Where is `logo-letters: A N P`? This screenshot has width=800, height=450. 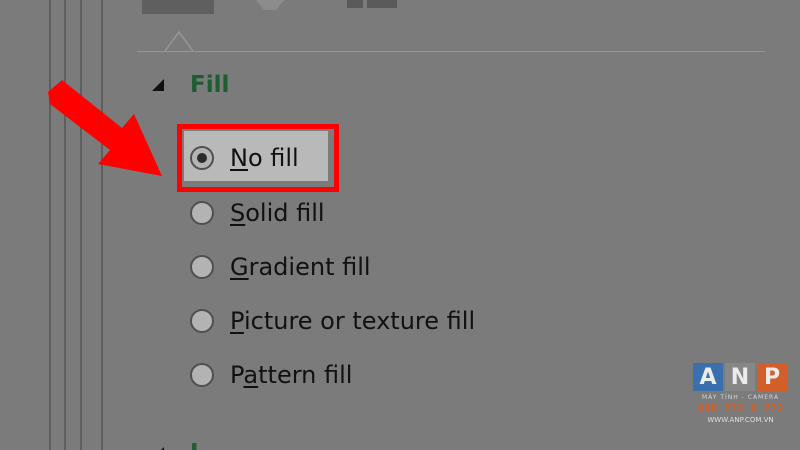
logo-letters: A N P is located at coordinates (740, 377).